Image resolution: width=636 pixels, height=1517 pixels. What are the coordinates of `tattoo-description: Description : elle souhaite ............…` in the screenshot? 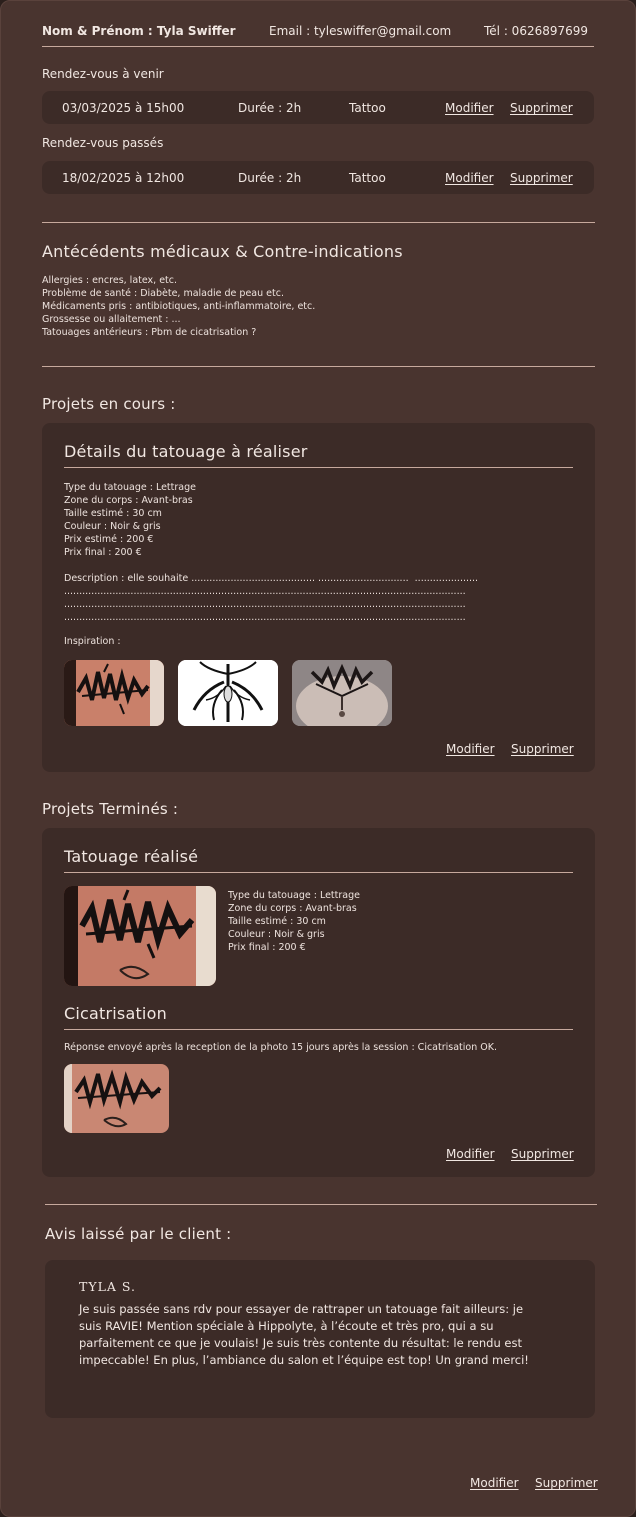 It's located at (271, 598).